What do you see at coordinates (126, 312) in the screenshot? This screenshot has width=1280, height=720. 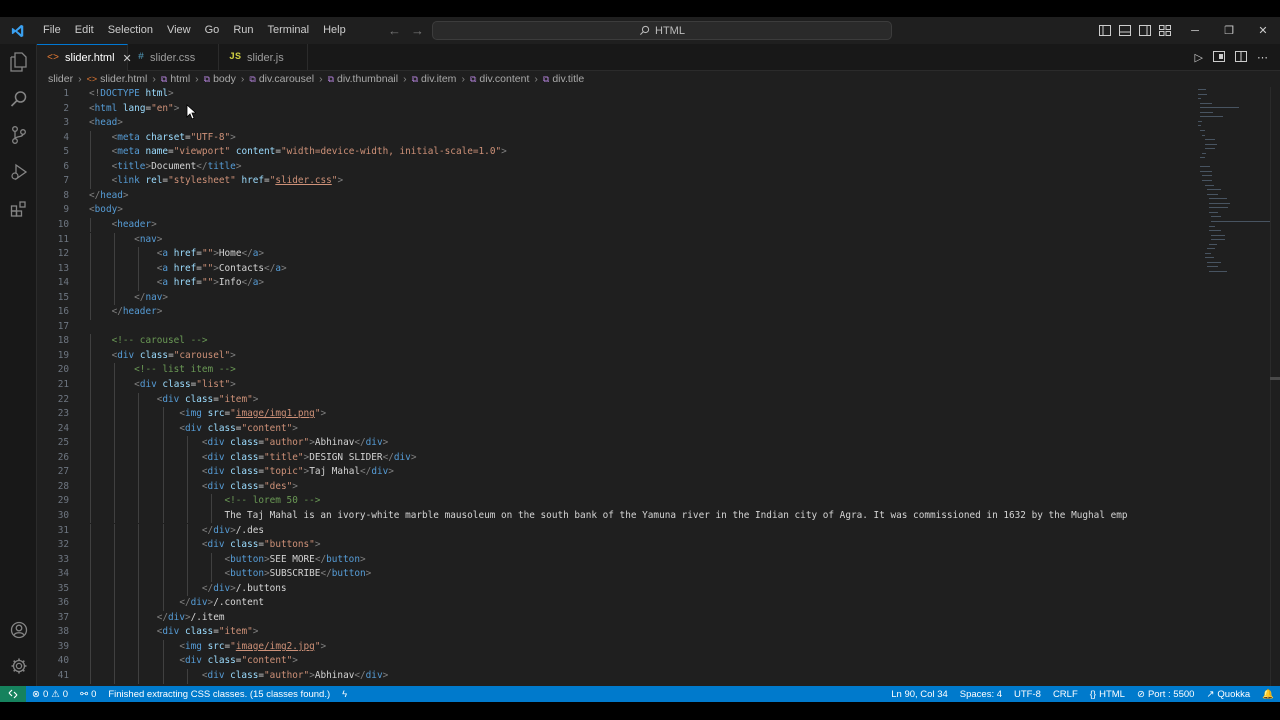 I see `code-line: </header>` at bounding box center [126, 312].